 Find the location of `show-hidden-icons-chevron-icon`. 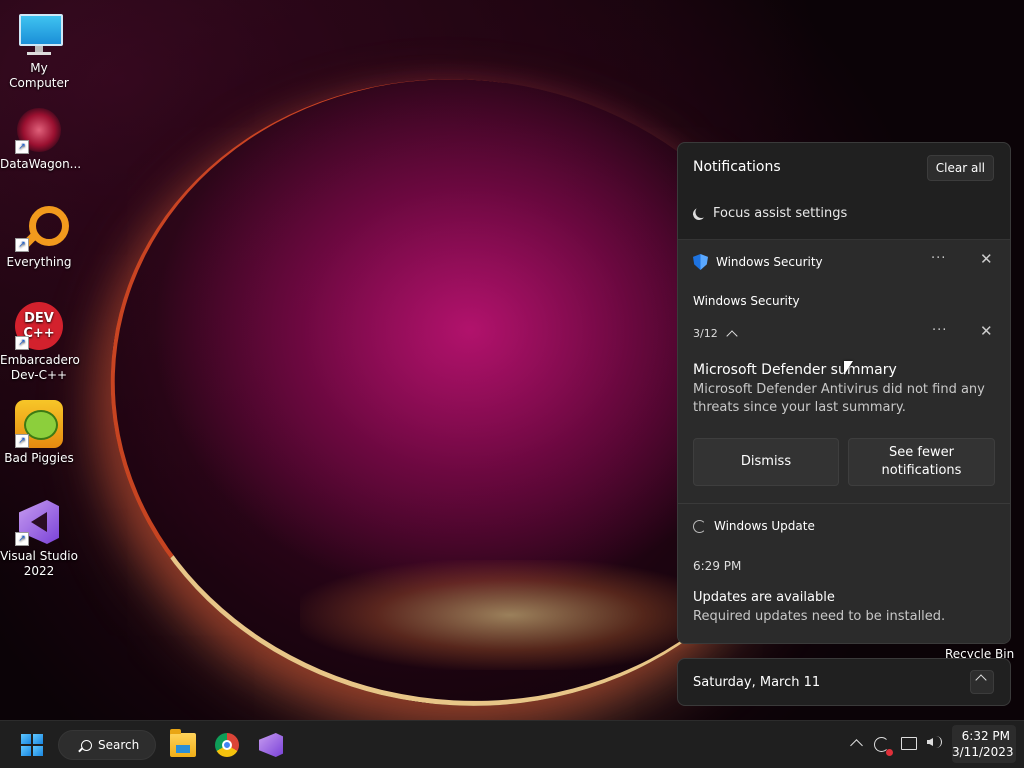

show-hidden-icons-chevron-icon is located at coordinates (856, 745).